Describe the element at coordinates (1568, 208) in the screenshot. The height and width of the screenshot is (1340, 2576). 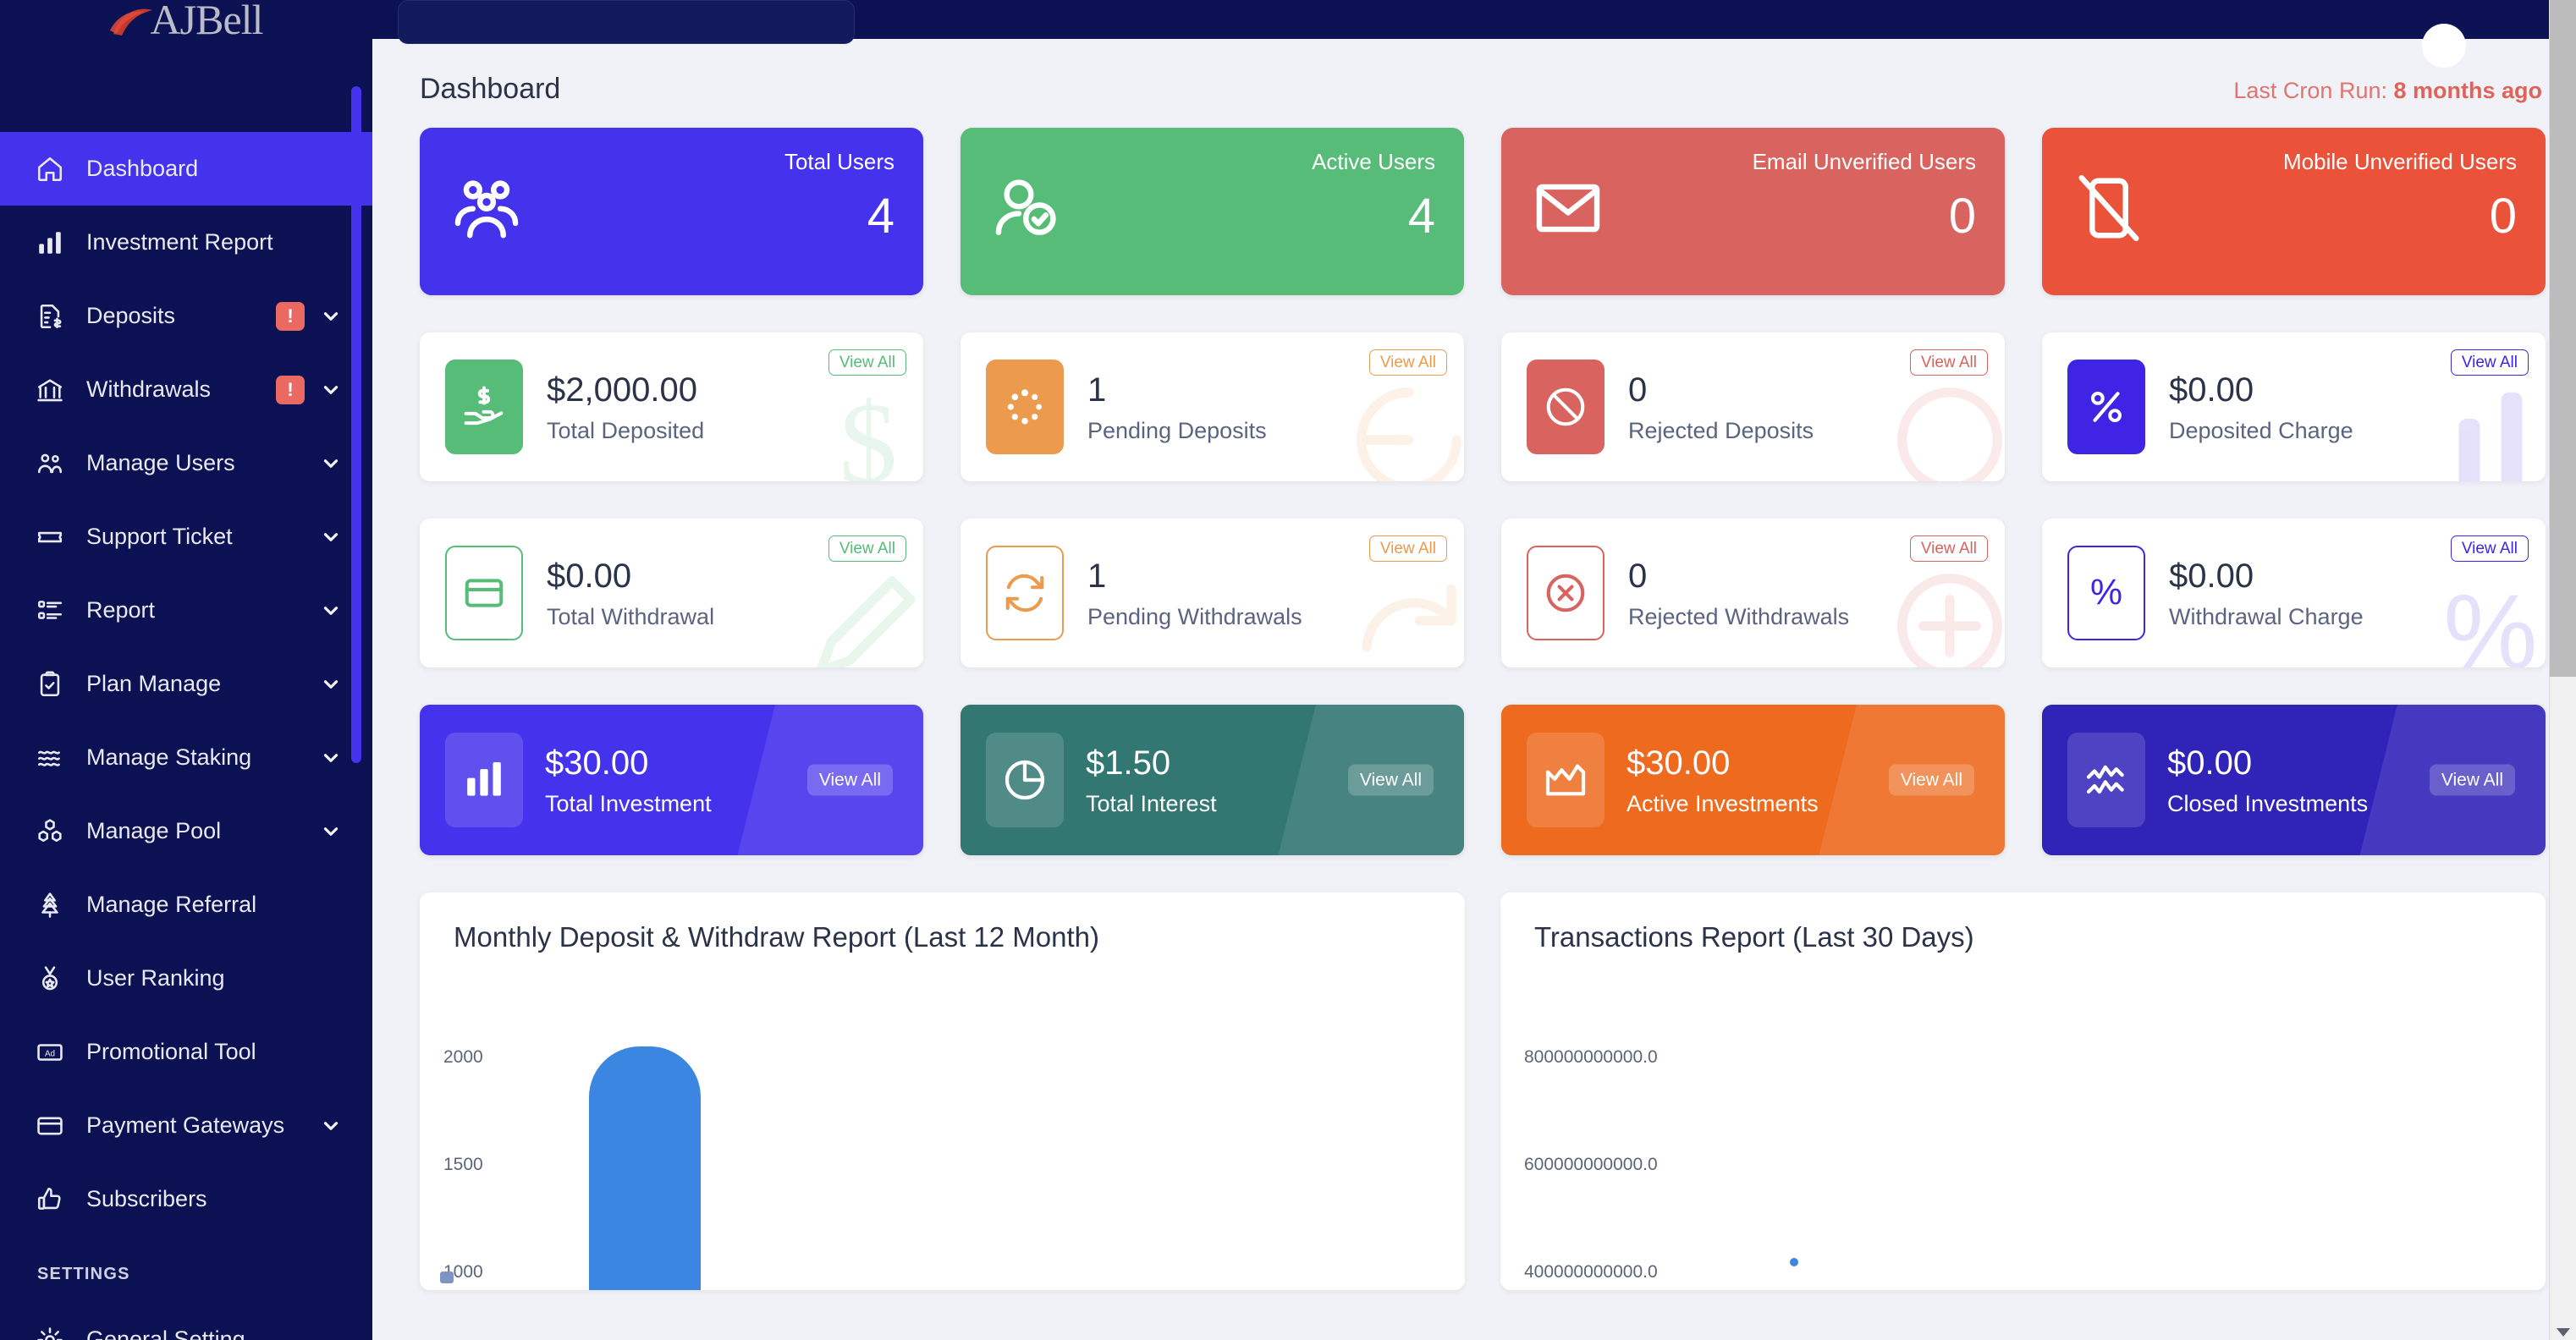
I see `envelope-icon` at that location.